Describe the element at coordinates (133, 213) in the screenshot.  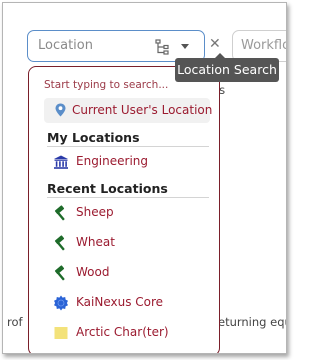
I see `location-item-sheep: Sheep` at that location.